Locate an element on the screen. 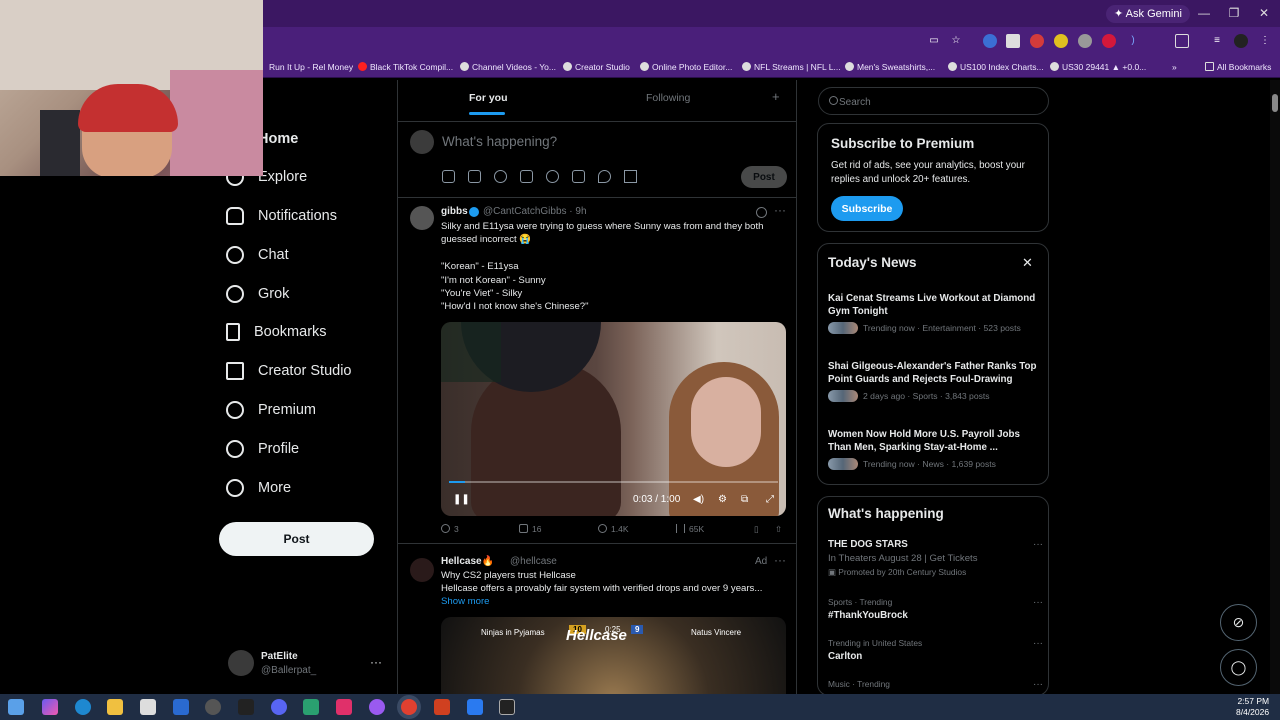  system-clock: 2:57 PM 8/4/2026 is located at coordinates (1252, 707).